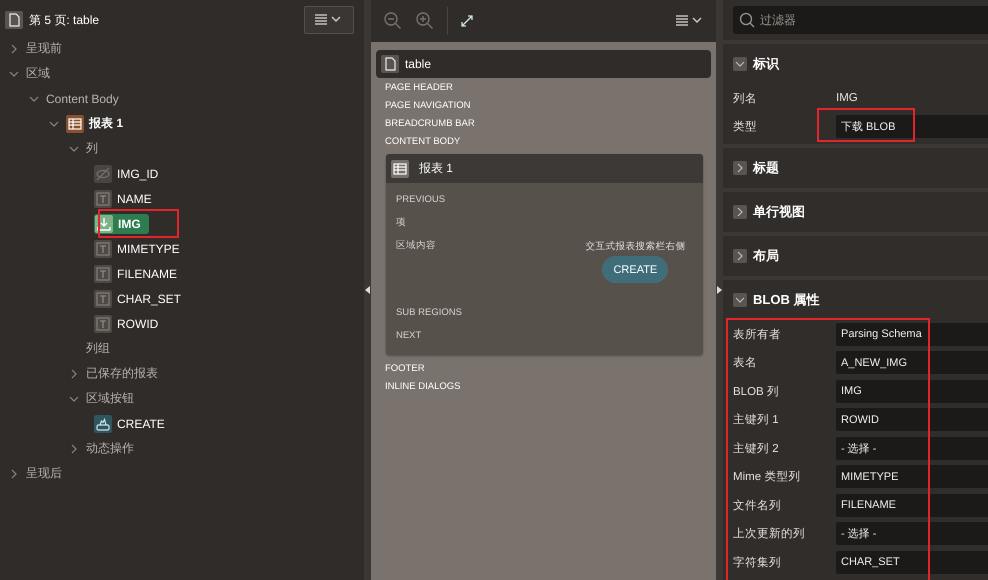  I want to click on slot-label: 区域内容, so click(416, 246).